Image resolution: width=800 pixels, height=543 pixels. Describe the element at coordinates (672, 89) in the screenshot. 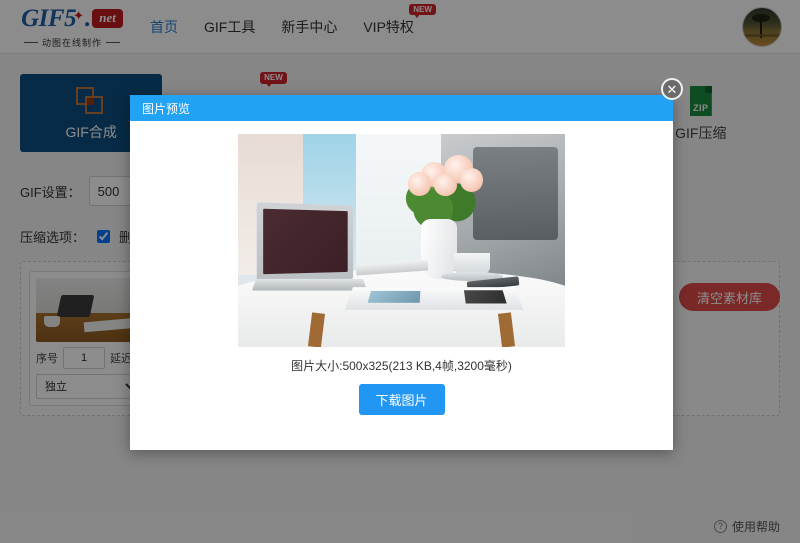

I see `close-icon: ✕` at that location.